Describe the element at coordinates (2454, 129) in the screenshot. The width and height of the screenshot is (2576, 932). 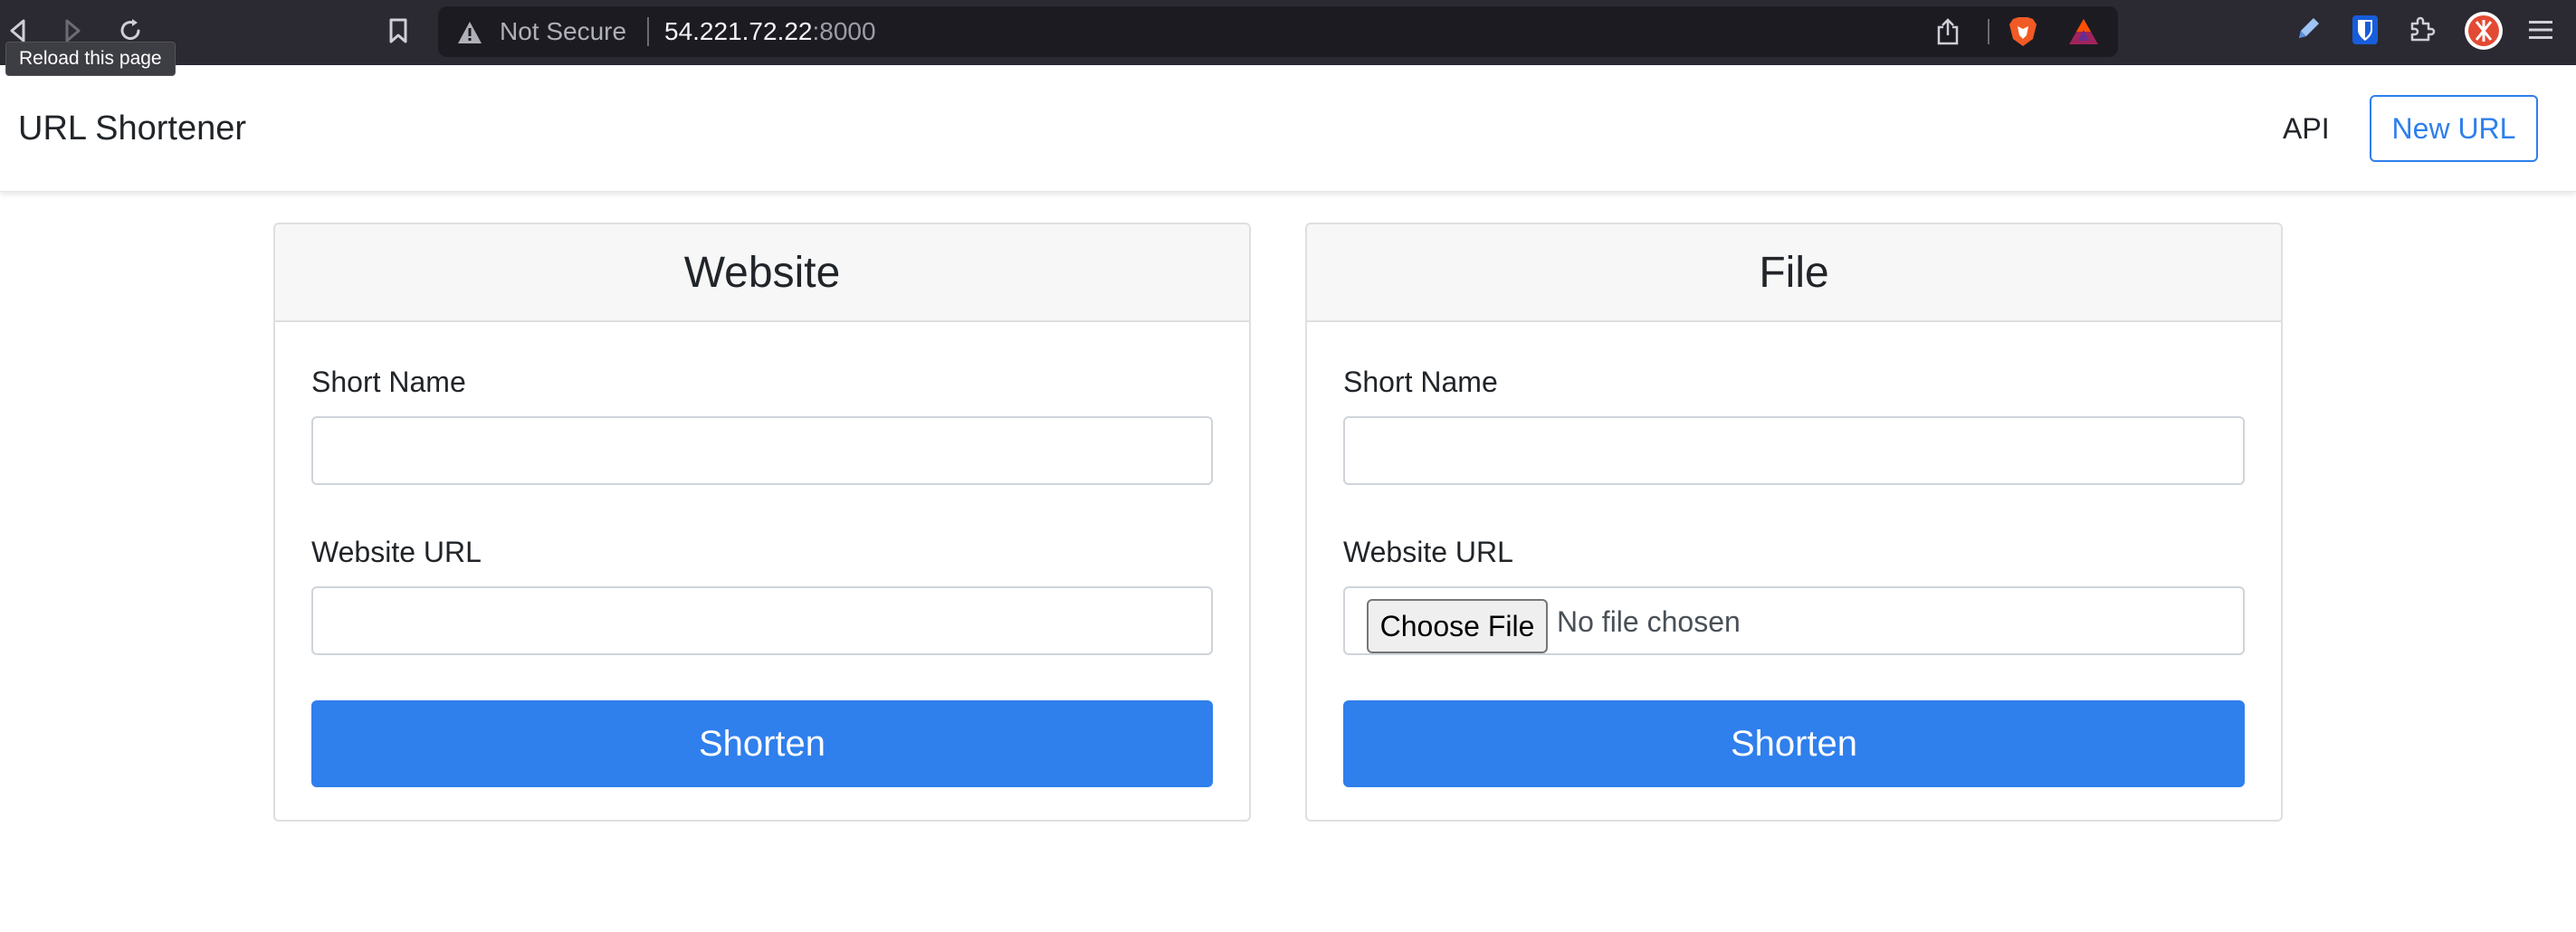
I see `new-url-button: New URL` at that location.